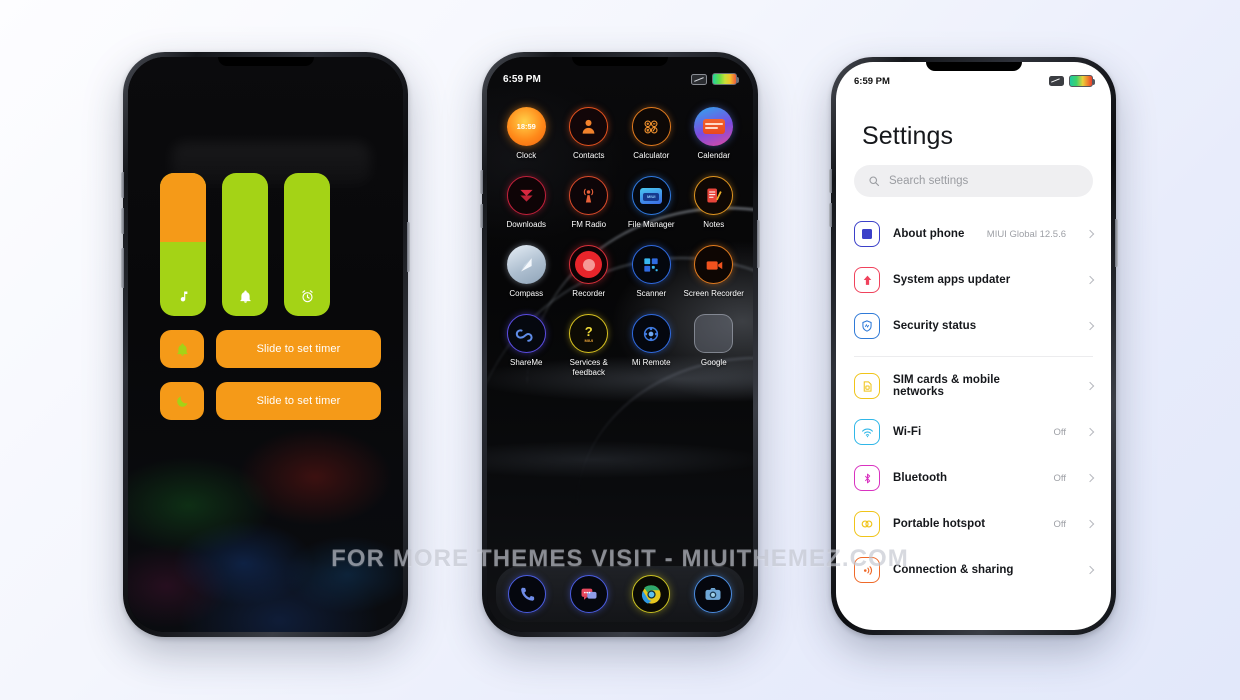  Describe the element at coordinates (907, 432) in the screenshot. I see `settings-row-label: Wi-Fi` at that location.